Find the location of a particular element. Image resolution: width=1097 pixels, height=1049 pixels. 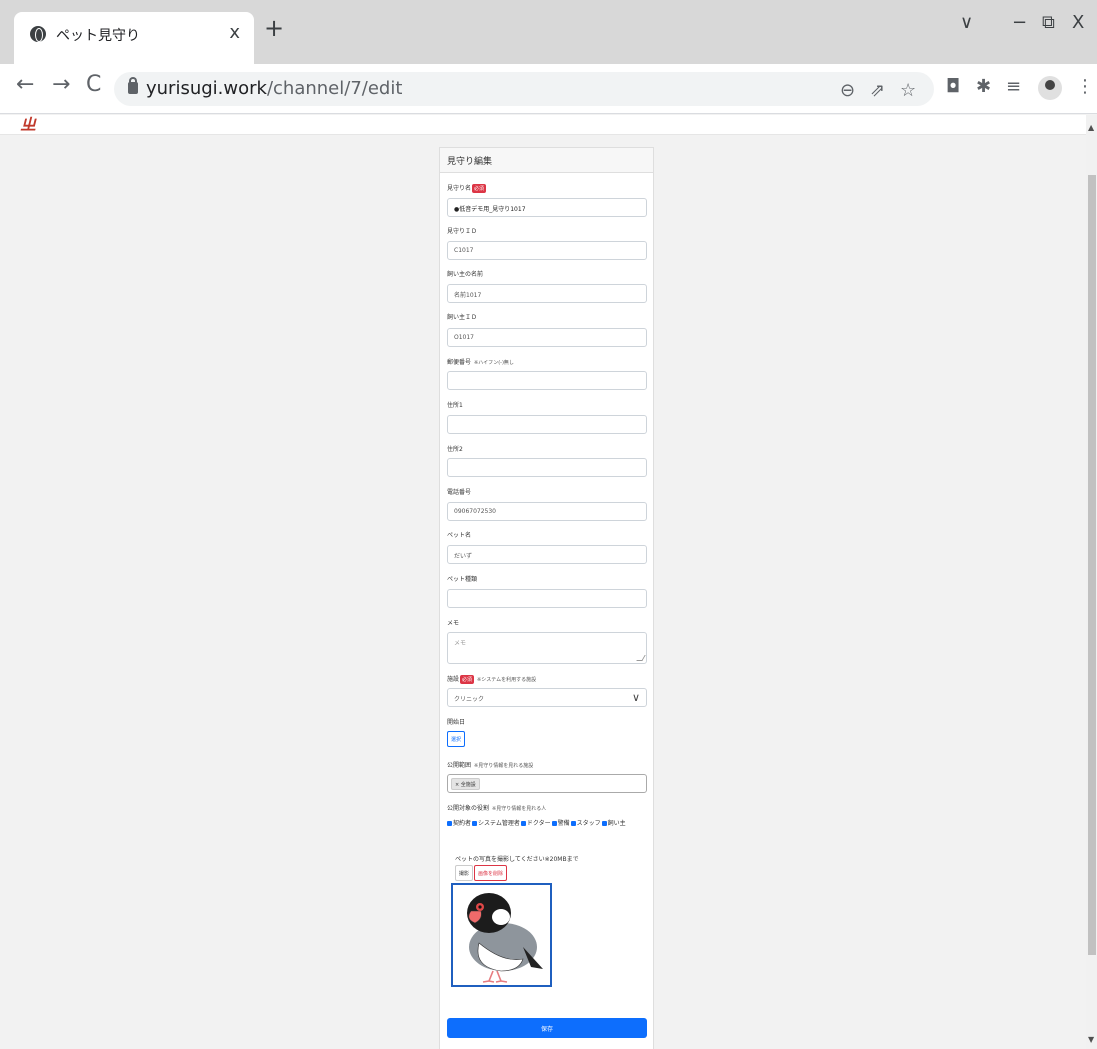

minimize-button: − is located at coordinates (1019, 22).